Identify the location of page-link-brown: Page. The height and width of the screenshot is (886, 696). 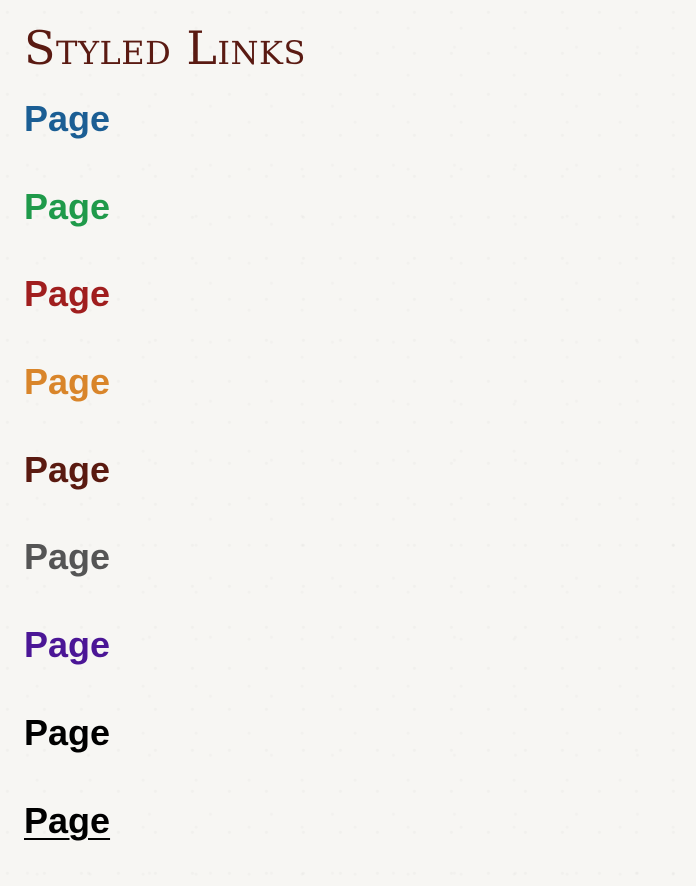
(67, 470).